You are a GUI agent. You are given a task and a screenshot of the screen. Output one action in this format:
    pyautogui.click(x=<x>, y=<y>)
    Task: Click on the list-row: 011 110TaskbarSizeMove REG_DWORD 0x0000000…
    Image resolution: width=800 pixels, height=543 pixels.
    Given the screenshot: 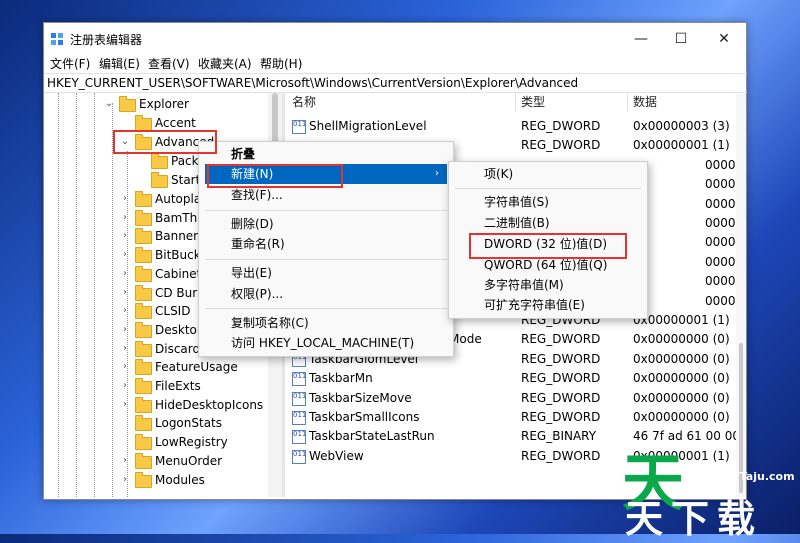 What is the action you would take?
    pyautogui.click(x=515, y=398)
    